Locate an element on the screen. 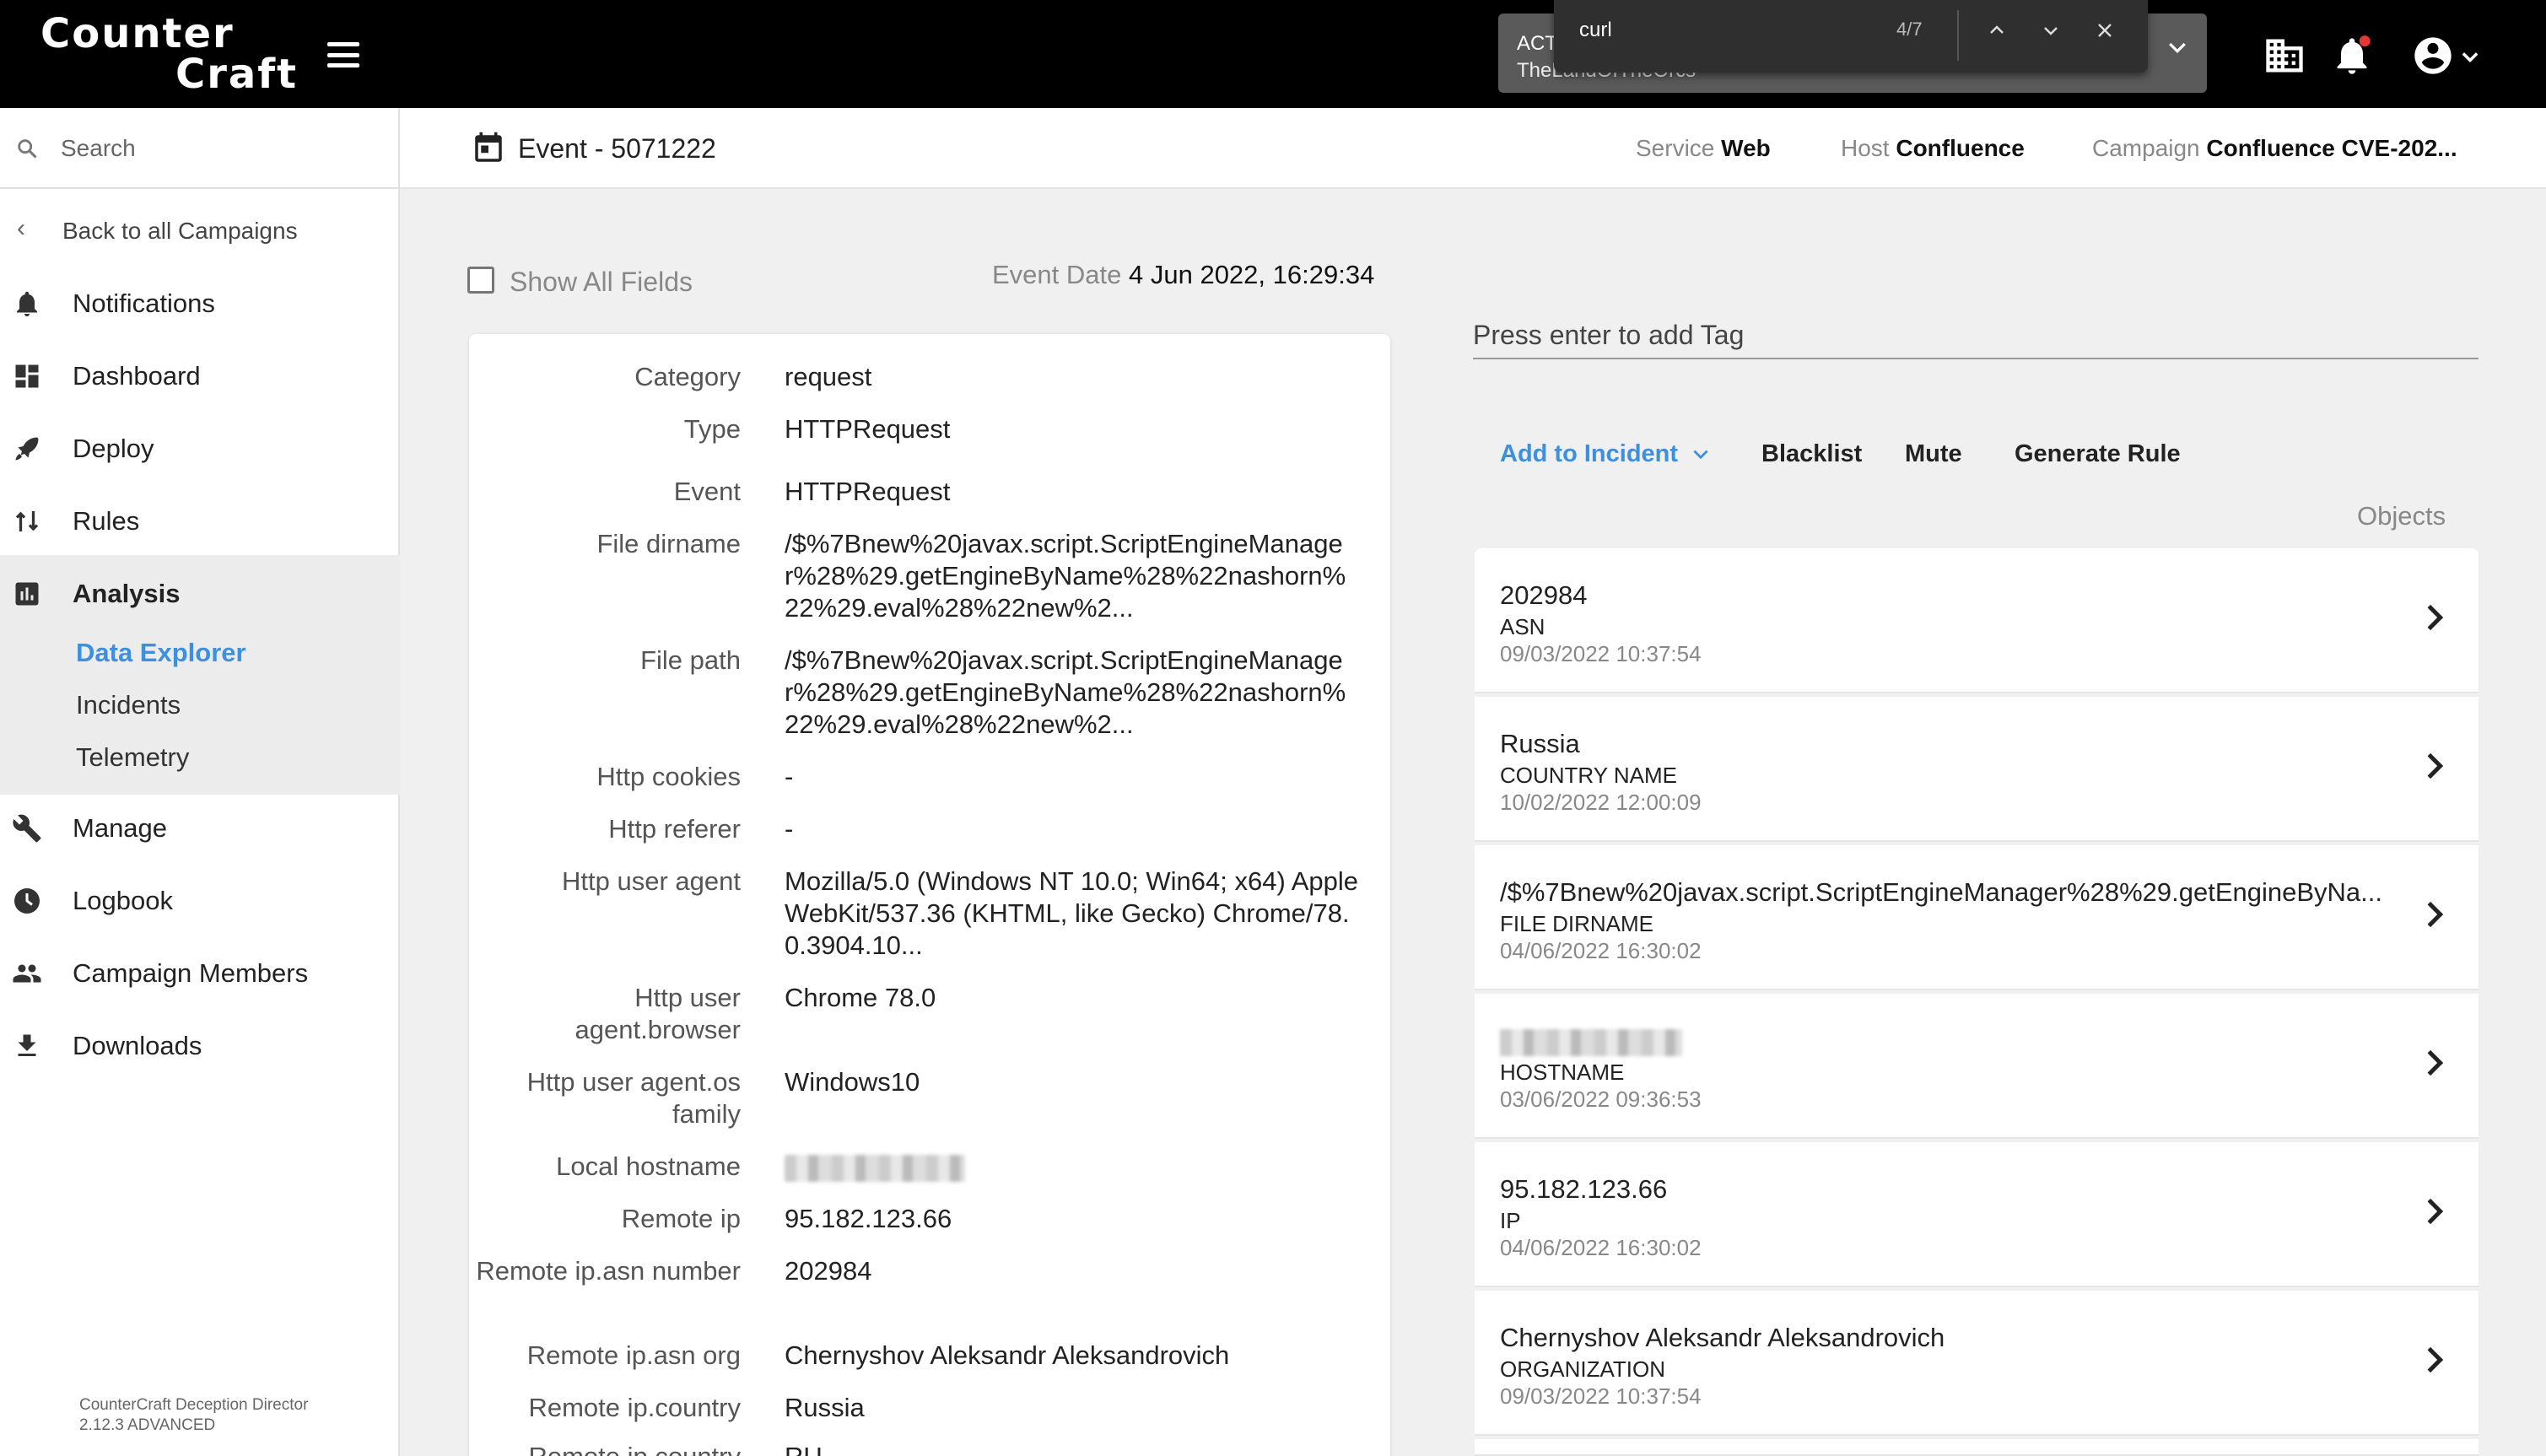 The height and width of the screenshot is (1456, 2546). host-value: Confluence is located at coordinates (1961, 148).